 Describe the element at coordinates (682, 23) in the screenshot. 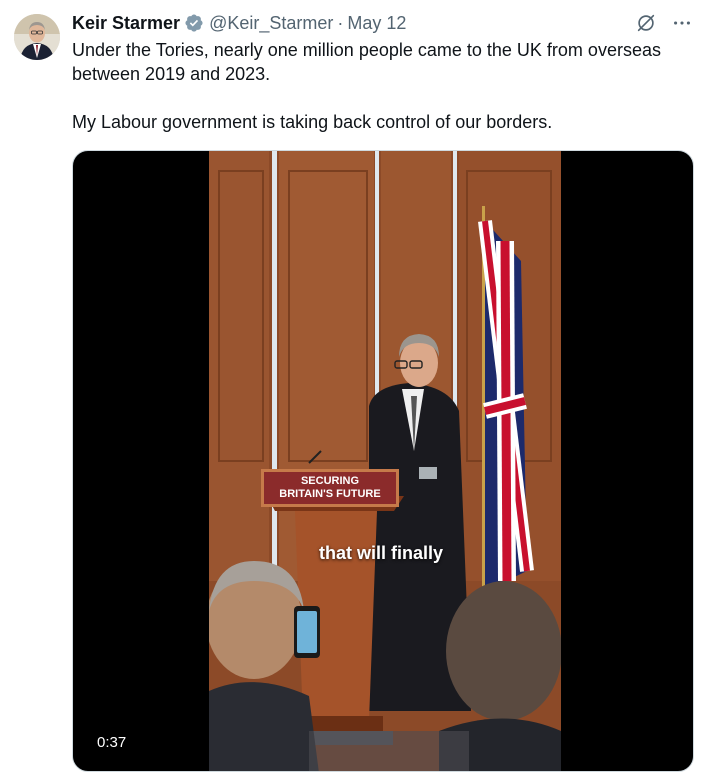

I see `more-icon` at that location.